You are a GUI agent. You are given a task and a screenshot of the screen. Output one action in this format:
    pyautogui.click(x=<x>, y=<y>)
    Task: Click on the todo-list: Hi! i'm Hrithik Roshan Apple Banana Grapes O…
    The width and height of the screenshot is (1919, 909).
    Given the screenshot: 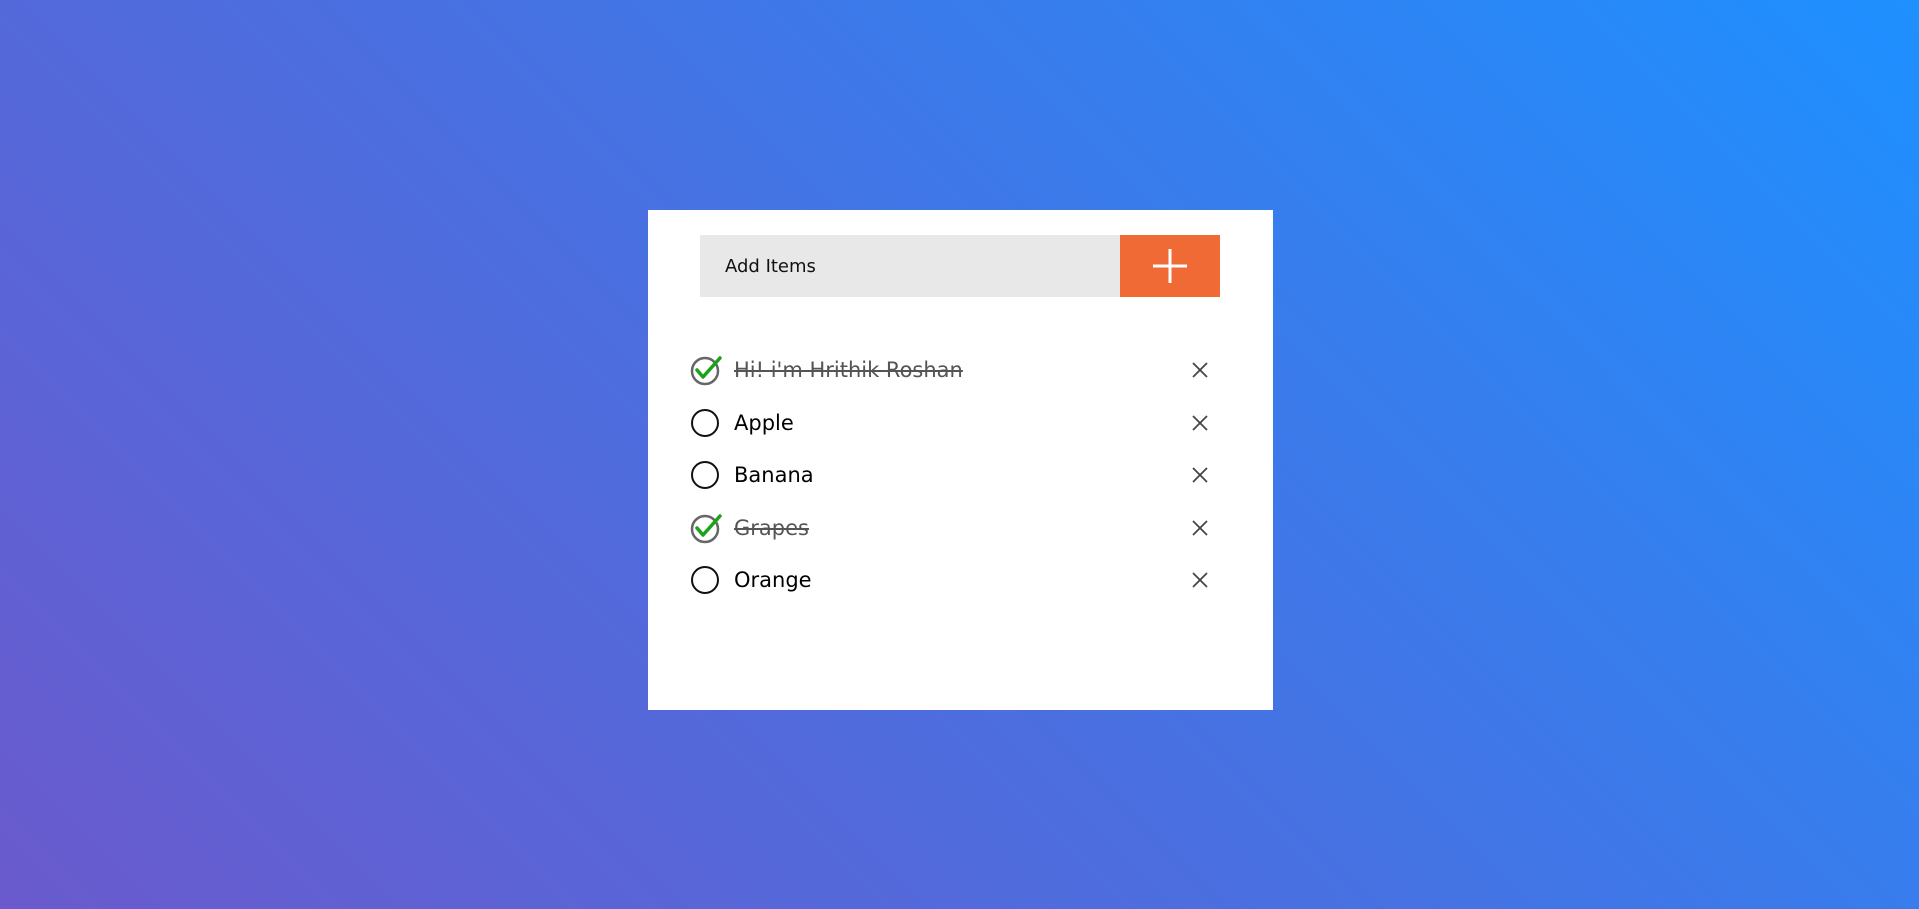 What is the action you would take?
    pyautogui.click(x=955, y=475)
    